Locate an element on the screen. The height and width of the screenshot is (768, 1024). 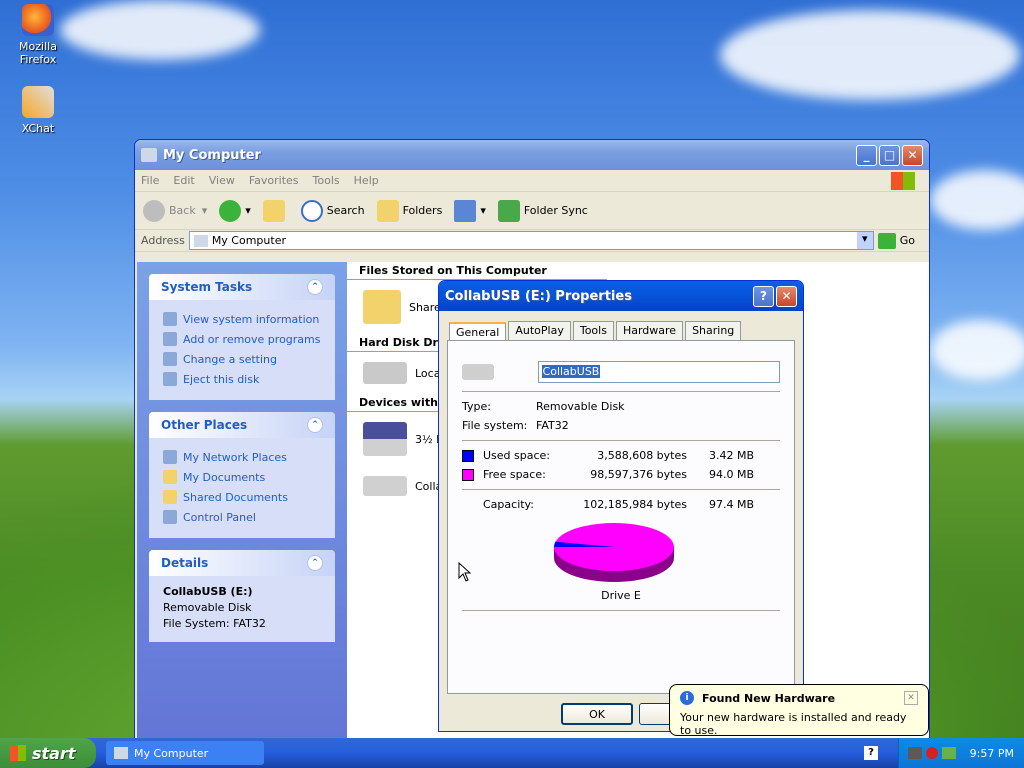
sync-icon is located at coordinates (508, 210).